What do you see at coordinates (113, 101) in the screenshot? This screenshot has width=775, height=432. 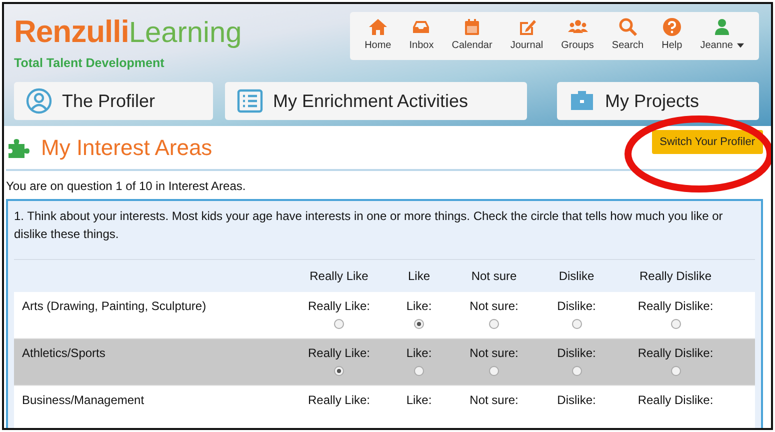 I see `section-tab: The Profiler` at bounding box center [113, 101].